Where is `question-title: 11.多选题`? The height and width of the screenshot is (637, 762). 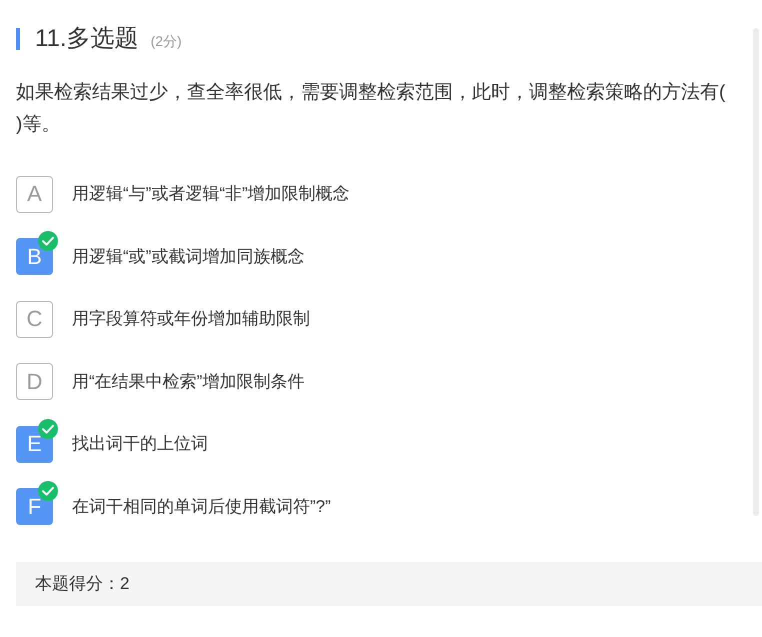 question-title: 11.多选题 is located at coordinates (87, 39).